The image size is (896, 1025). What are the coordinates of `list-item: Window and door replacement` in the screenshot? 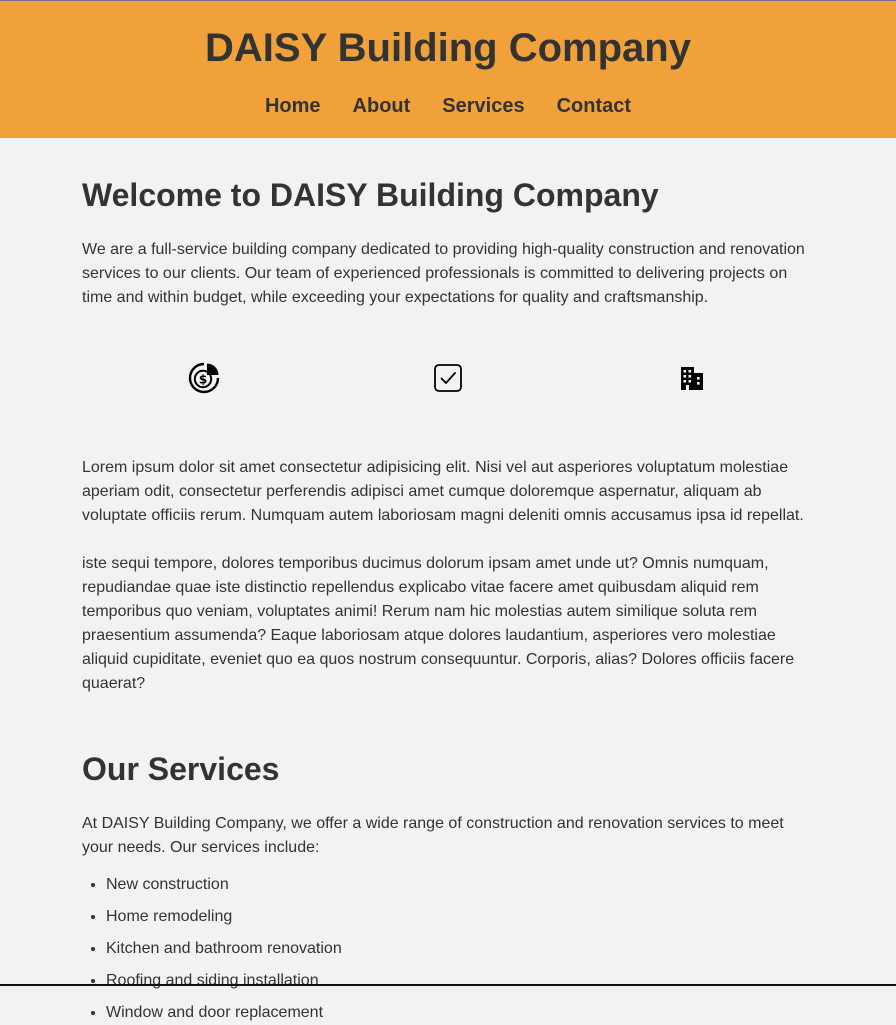 It's located at (460, 1013).